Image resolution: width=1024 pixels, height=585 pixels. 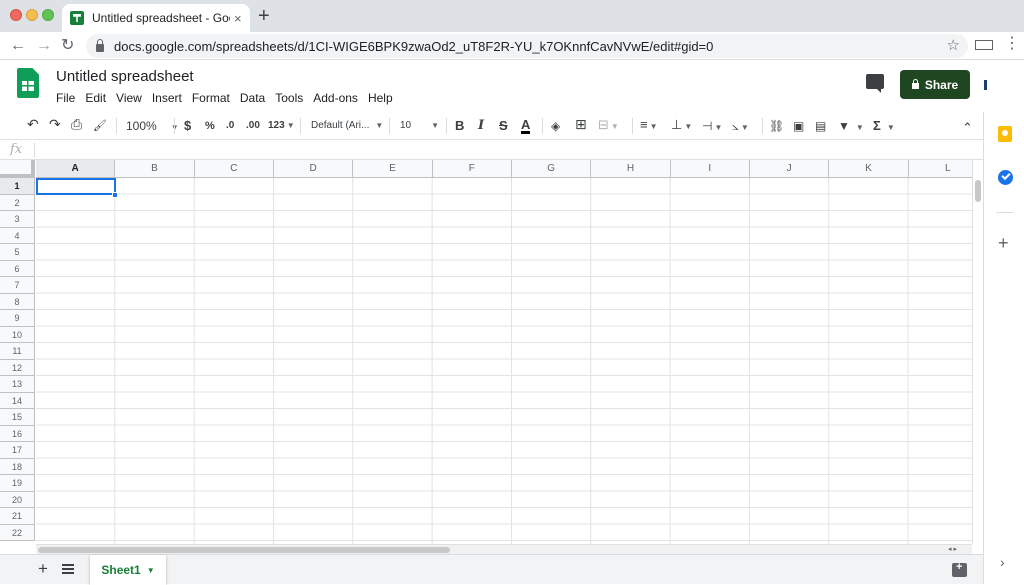 What do you see at coordinates (710, 169) in the screenshot?
I see `column-header-i: I` at bounding box center [710, 169].